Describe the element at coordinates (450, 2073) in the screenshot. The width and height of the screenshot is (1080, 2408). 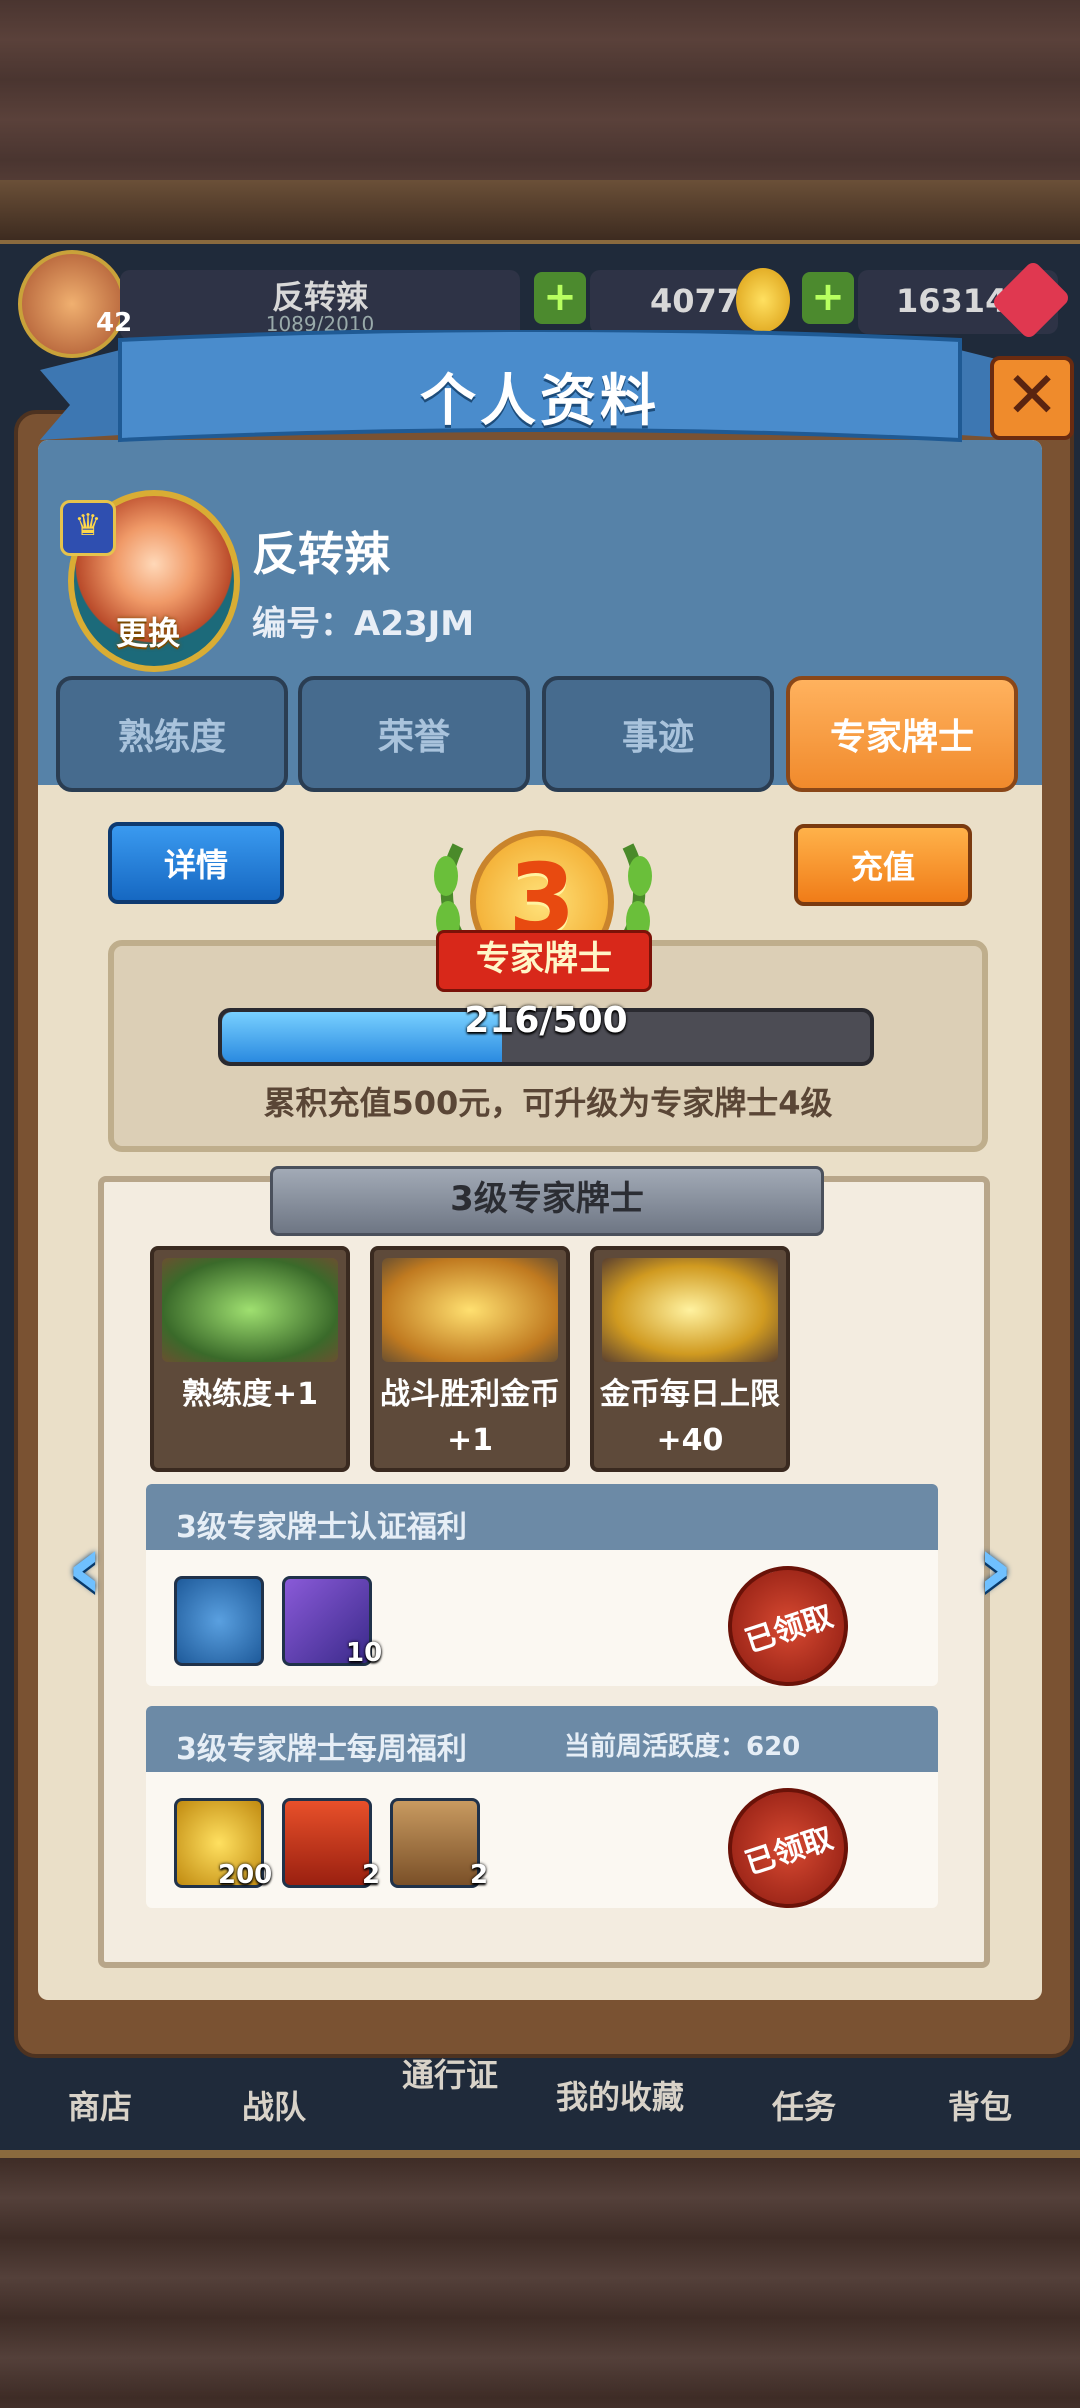
I see `nav-pass: 通行证` at that location.